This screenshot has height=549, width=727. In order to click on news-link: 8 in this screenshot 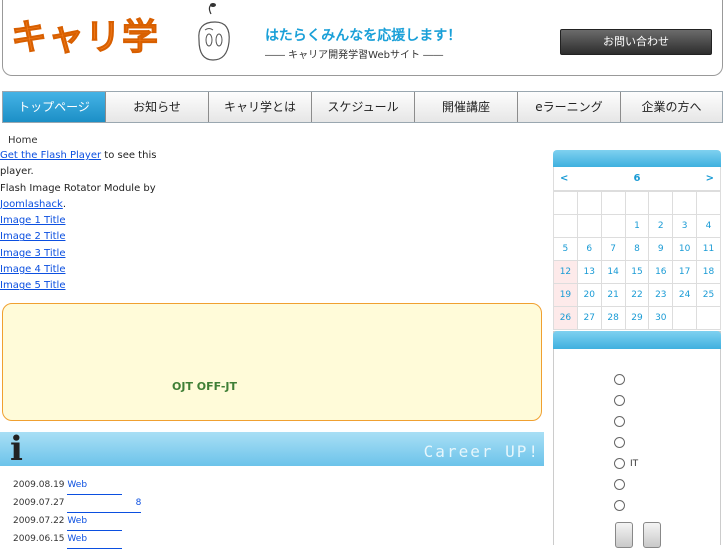, I will do `click(104, 503)`.